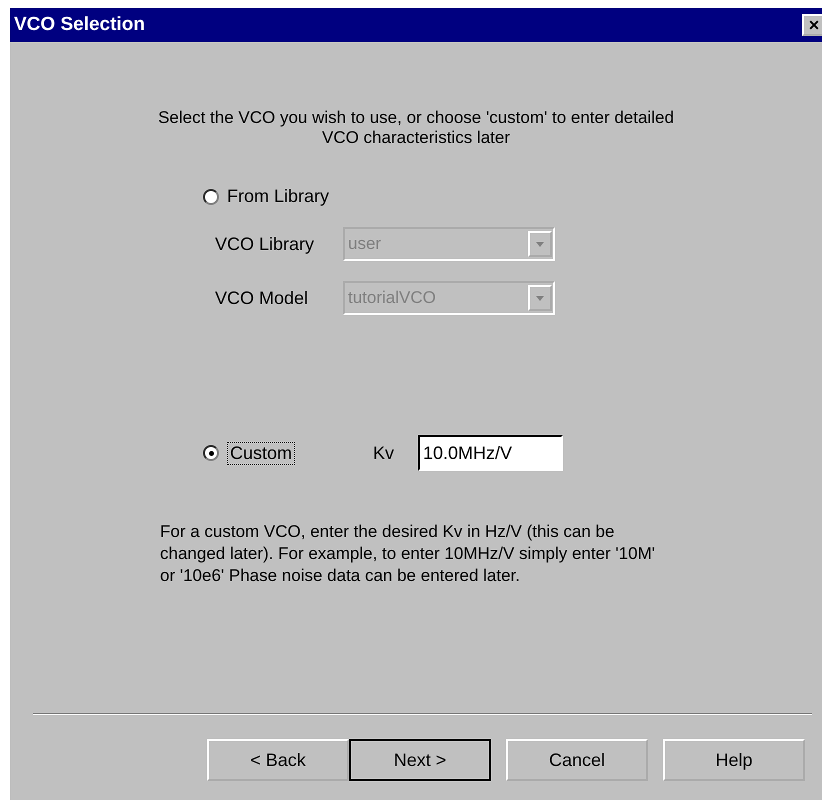 The height and width of the screenshot is (800, 822). Describe the element at coordinates (278, 196) in the screenshot. I see `radio-label: From Library` at that location.